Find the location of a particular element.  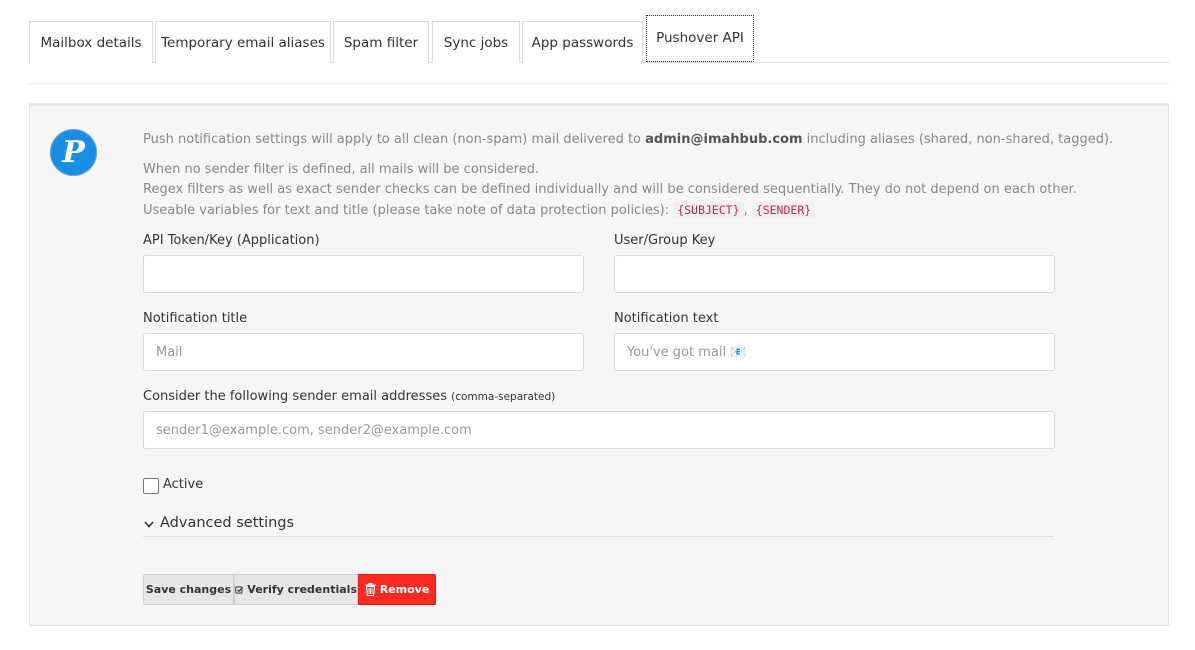

api-token-input is located at coordinates (363, 274).